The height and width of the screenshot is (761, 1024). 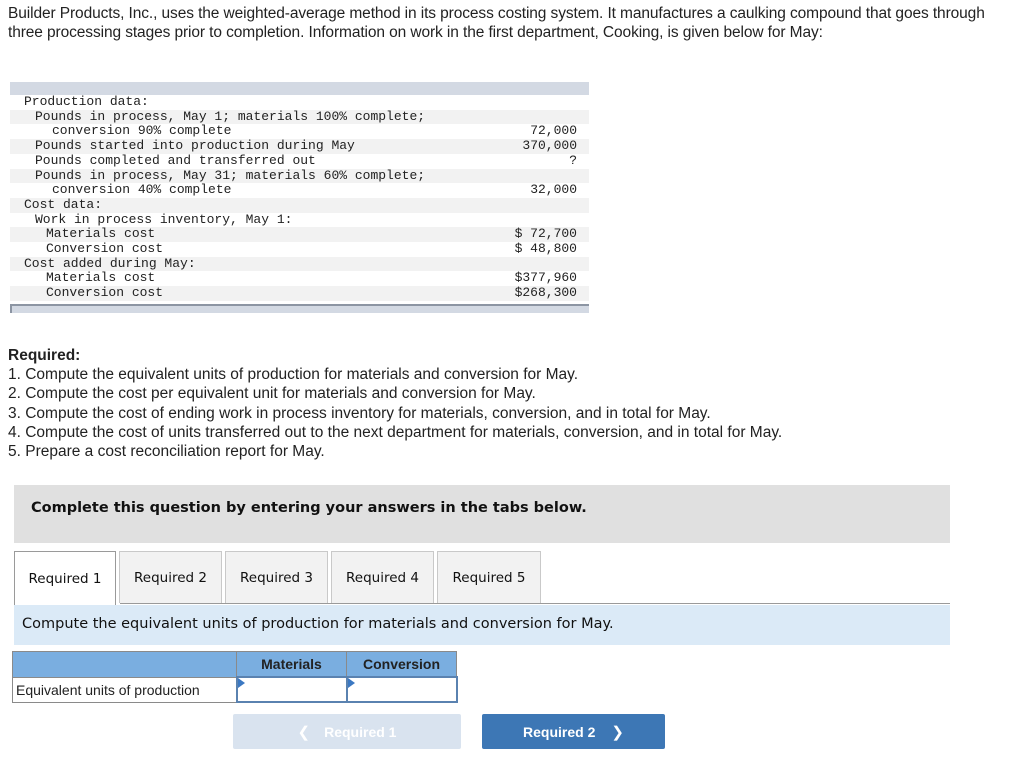 What do you see at coordinates (65, 578) in the screenshot?
I see `tab-required-1: Required 1` at bounding box center [65, 578].